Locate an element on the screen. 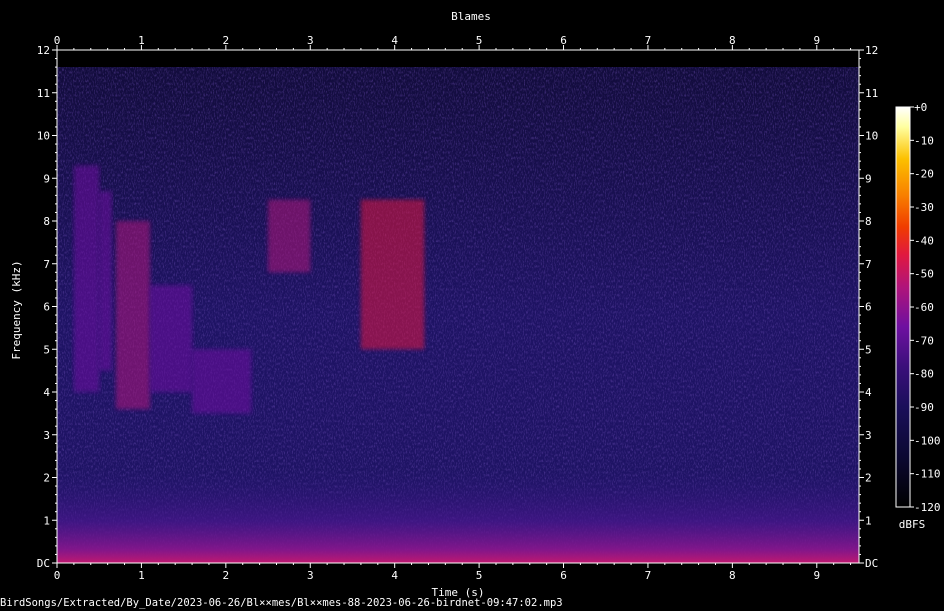 This screenshot has height=611, width=944. x-tick-label: 7 is located at coordinates (648, 575).